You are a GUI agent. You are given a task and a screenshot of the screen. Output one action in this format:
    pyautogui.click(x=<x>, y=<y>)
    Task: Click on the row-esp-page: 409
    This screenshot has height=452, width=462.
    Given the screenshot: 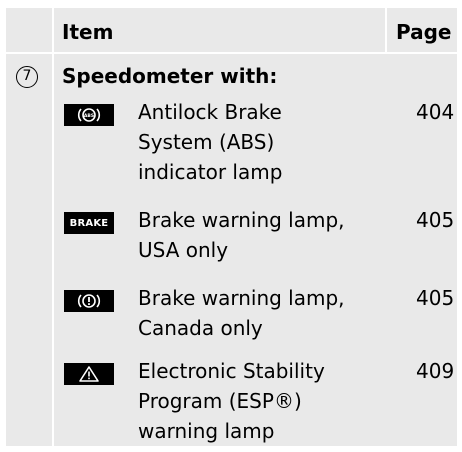 What is the action you would take?
    pyautogui.click(x=435, y=371)
    